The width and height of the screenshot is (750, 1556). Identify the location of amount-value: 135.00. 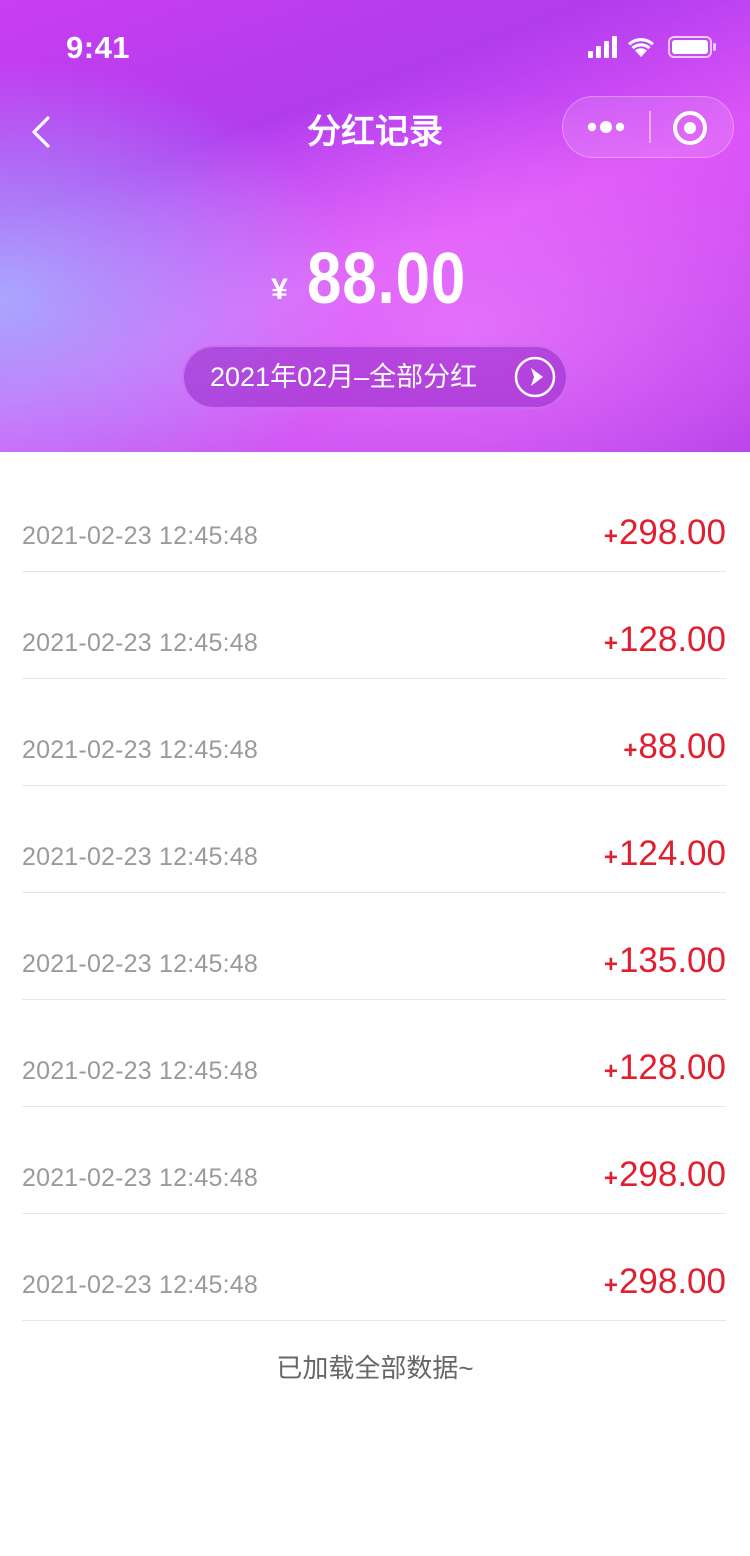
(672, 960).